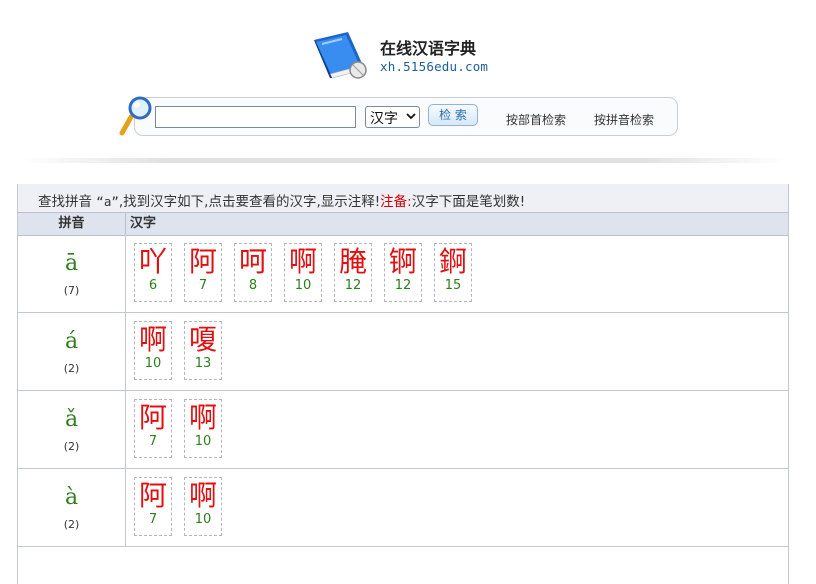  Describe the element at coordinates (411, 116) in the screenshot. I see `chevron-down-icon` at that location.